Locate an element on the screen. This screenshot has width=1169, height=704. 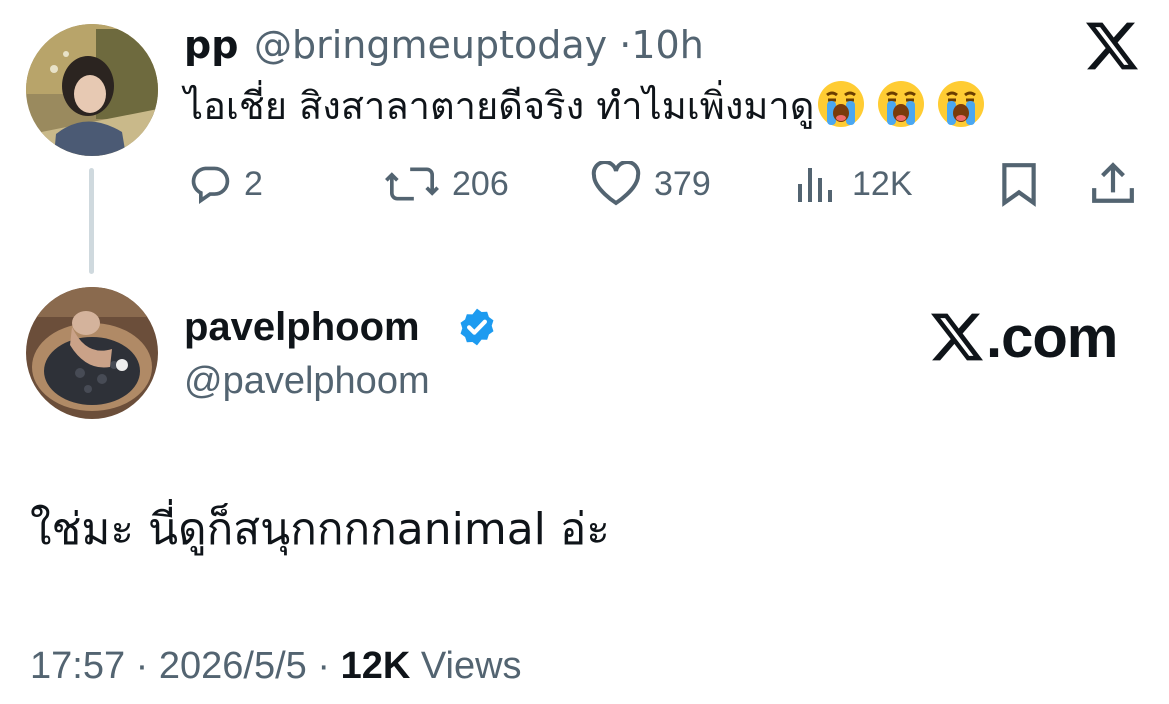
reply-tweet-text: ไอเชี่ย สิงสาลาตายดีจริง ทำไมเพิ่งมาดู is located at coordinates (585, 106).